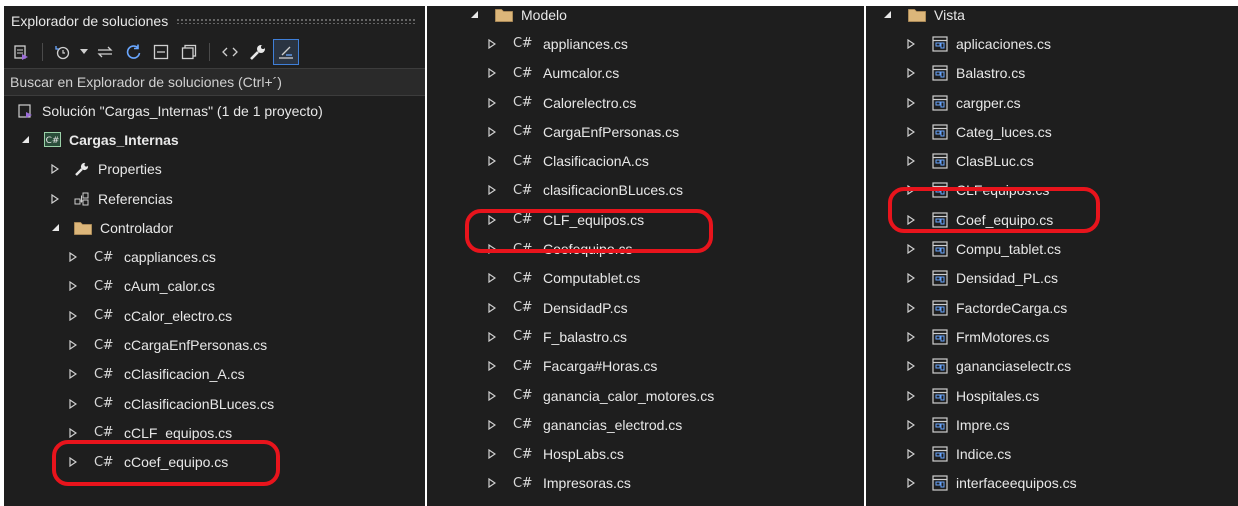 Image resolution: width=1238 pixels, height=506 pixels. I want to click on tree-item-file: cargper.cs, so click(1052, 102).